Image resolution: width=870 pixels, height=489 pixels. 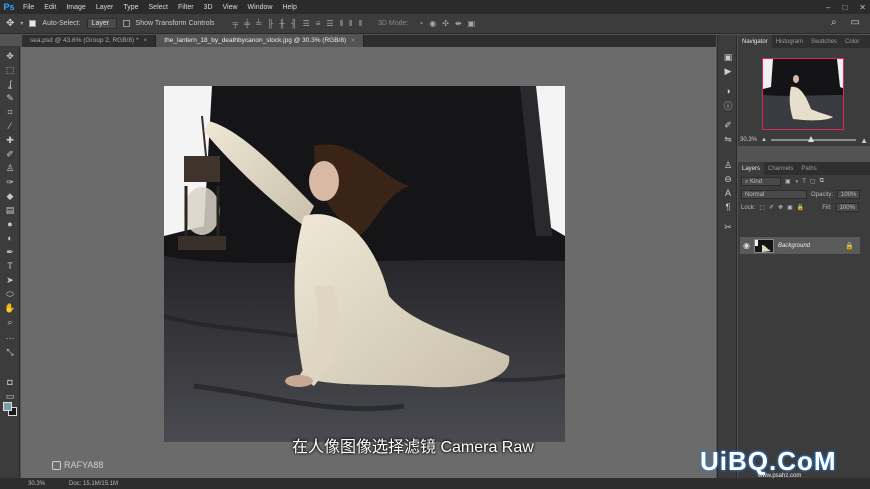 What do you see at coordinates (10, 266) in the screenshot?
I see `type-tool-icon: T` at bounding box center [10, 266].